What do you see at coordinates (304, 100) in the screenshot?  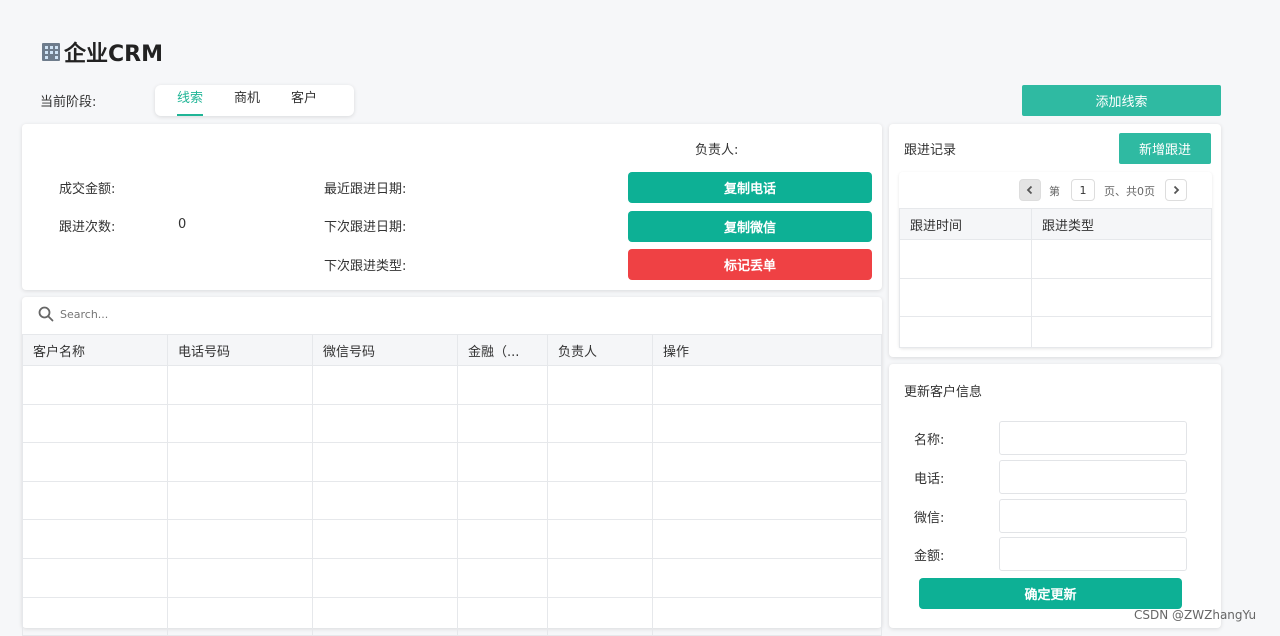 I see `tab-customers: 客户` at bounding box center [304, 100].